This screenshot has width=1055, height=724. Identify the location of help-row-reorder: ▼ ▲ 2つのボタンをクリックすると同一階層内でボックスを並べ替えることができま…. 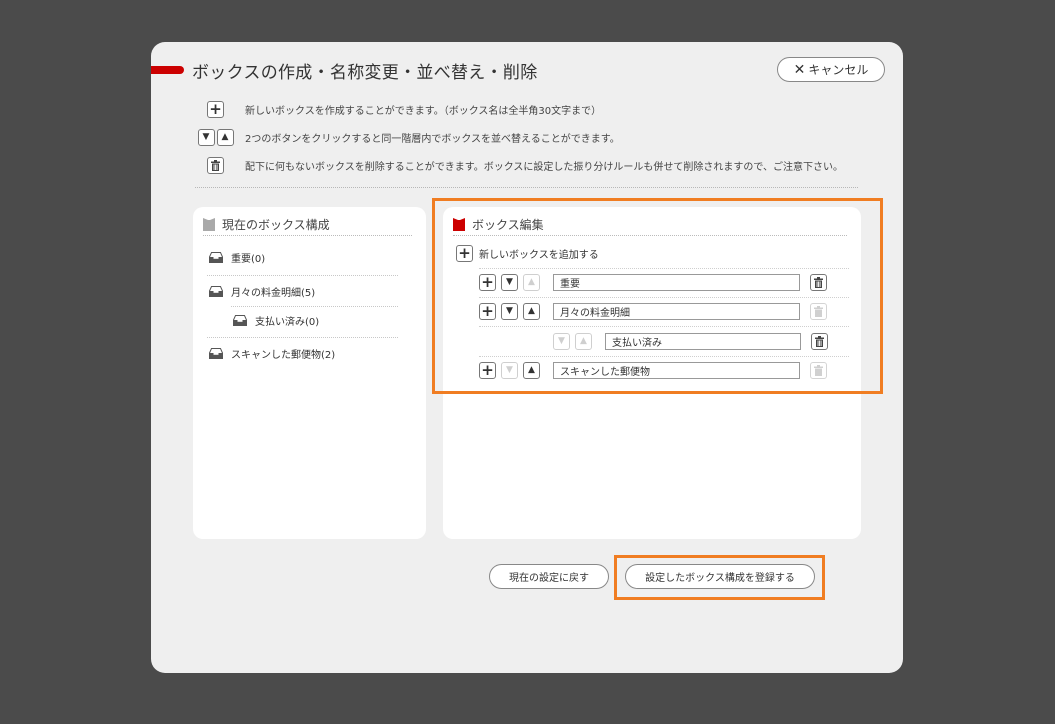
(407, 137).